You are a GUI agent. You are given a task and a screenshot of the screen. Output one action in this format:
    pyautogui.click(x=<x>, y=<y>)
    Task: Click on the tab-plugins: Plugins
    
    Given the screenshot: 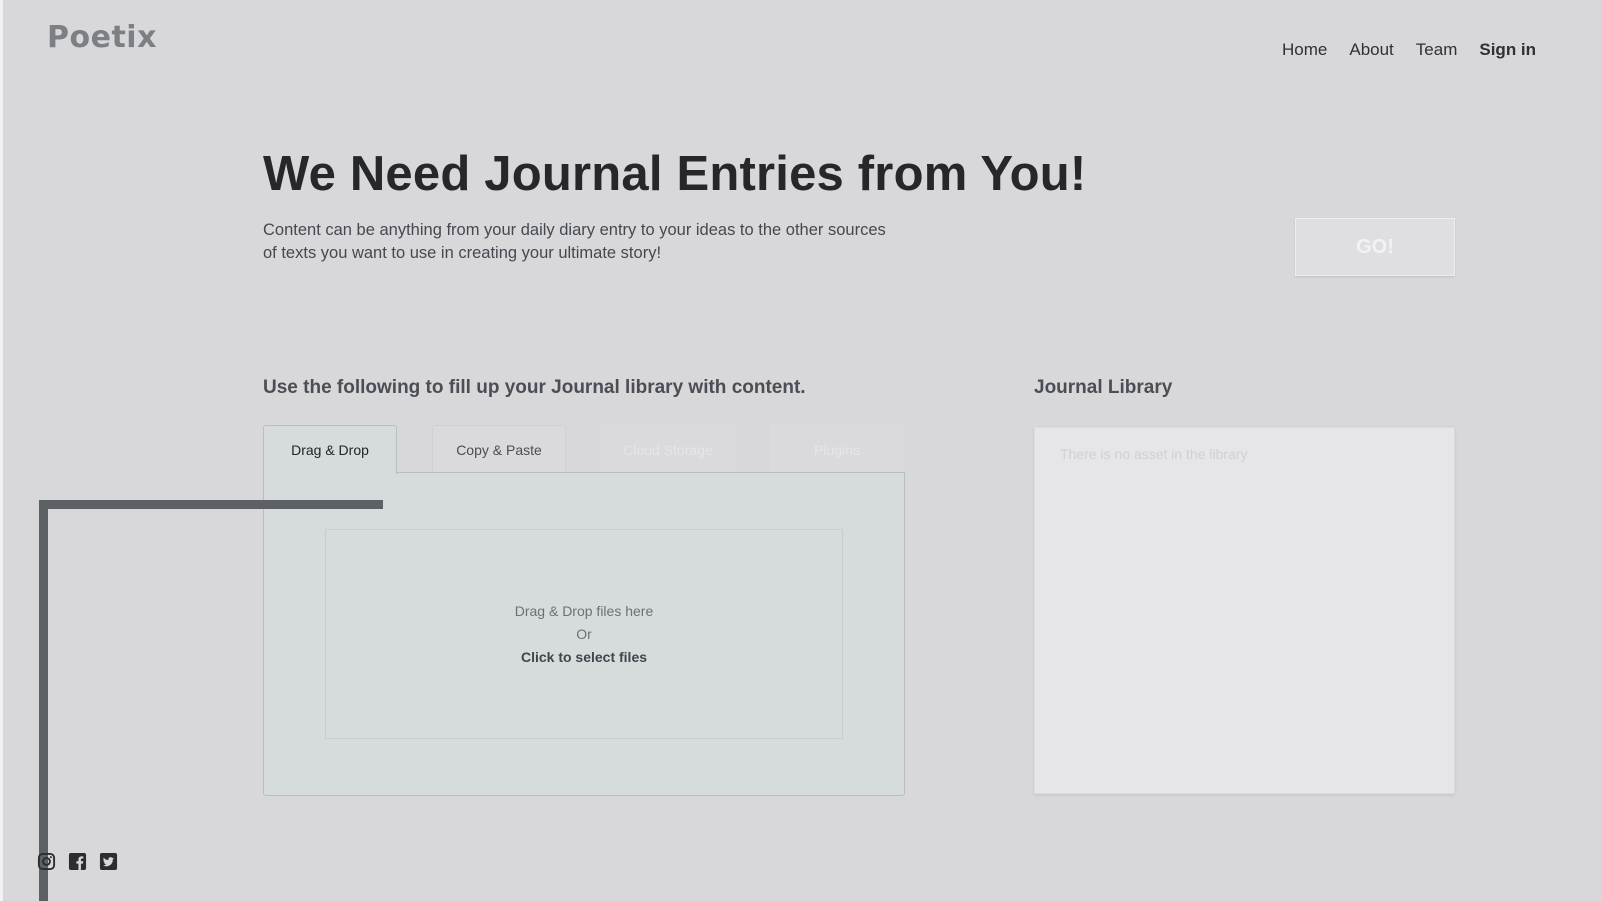 What is the action you would take?
    pyautogui.click(x=837, y=449)
    